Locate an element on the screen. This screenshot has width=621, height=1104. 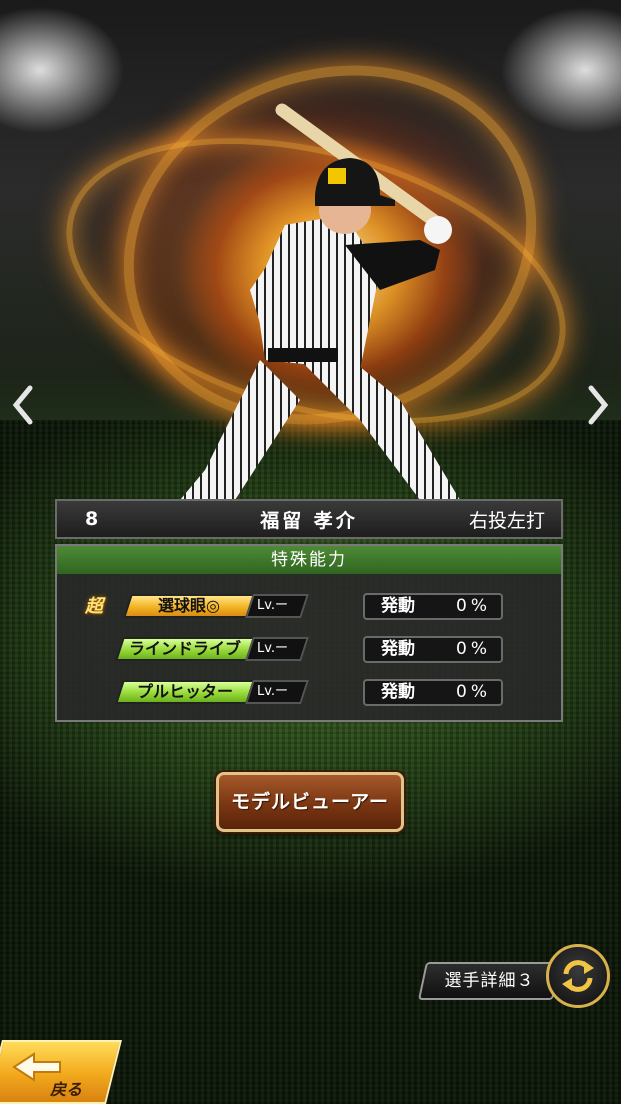
ability-name: ラインドライブ is located at coordinates (184, 648).